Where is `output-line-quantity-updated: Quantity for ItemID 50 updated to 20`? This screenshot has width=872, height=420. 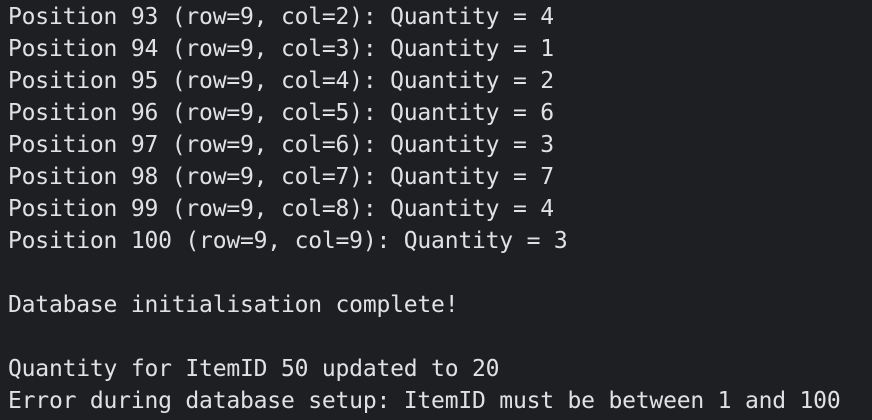 output-line-quantity-updated: Quantity for ItemID 50 updated to 20 is located at coordinates (254, 369).